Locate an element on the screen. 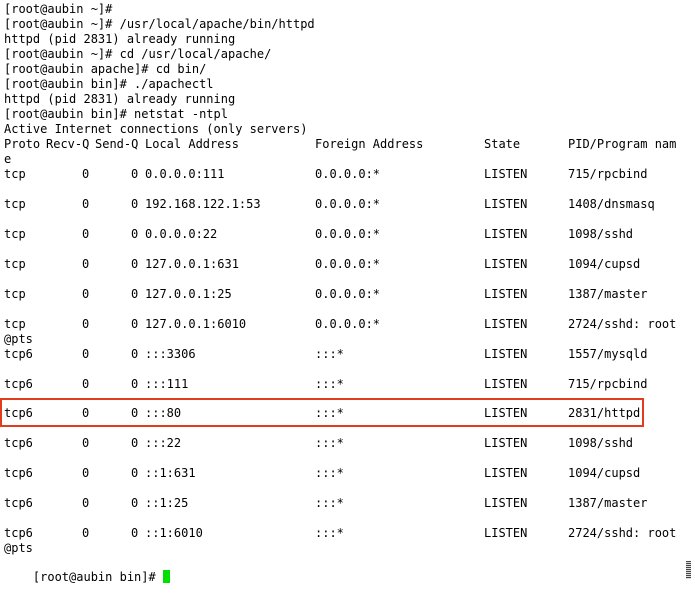  cell-local-address: :::22 is located at coordinates (163, 443).